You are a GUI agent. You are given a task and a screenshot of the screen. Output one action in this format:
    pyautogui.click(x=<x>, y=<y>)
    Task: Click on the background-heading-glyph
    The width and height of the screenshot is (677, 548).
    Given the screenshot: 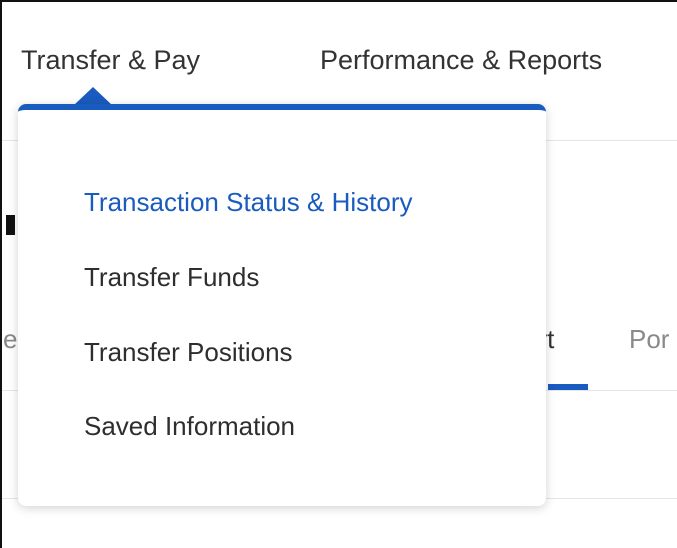 What is the action you would take?
    pyautogui.click(x=10, y=225)
    